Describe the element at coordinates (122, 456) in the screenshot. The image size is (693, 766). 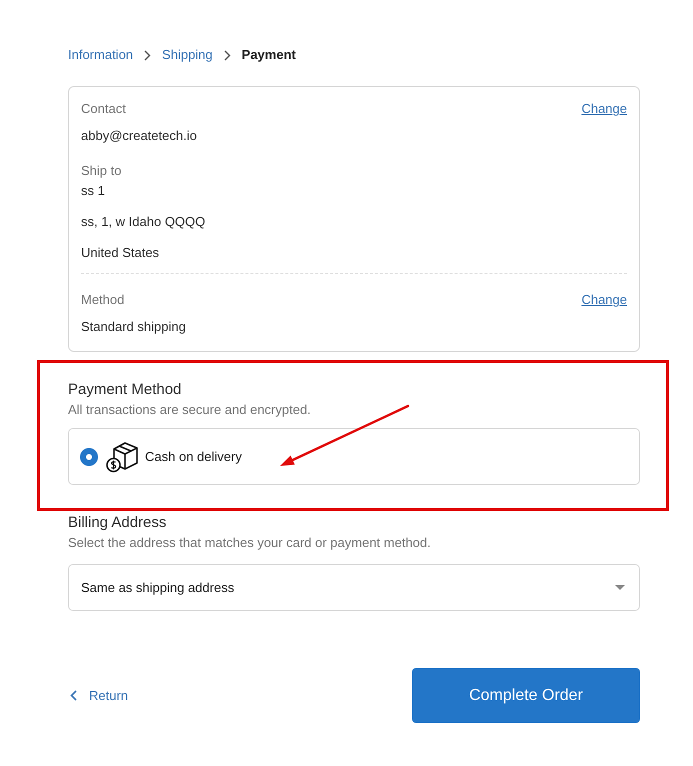
I see `box-with-coin-icon` at that location.